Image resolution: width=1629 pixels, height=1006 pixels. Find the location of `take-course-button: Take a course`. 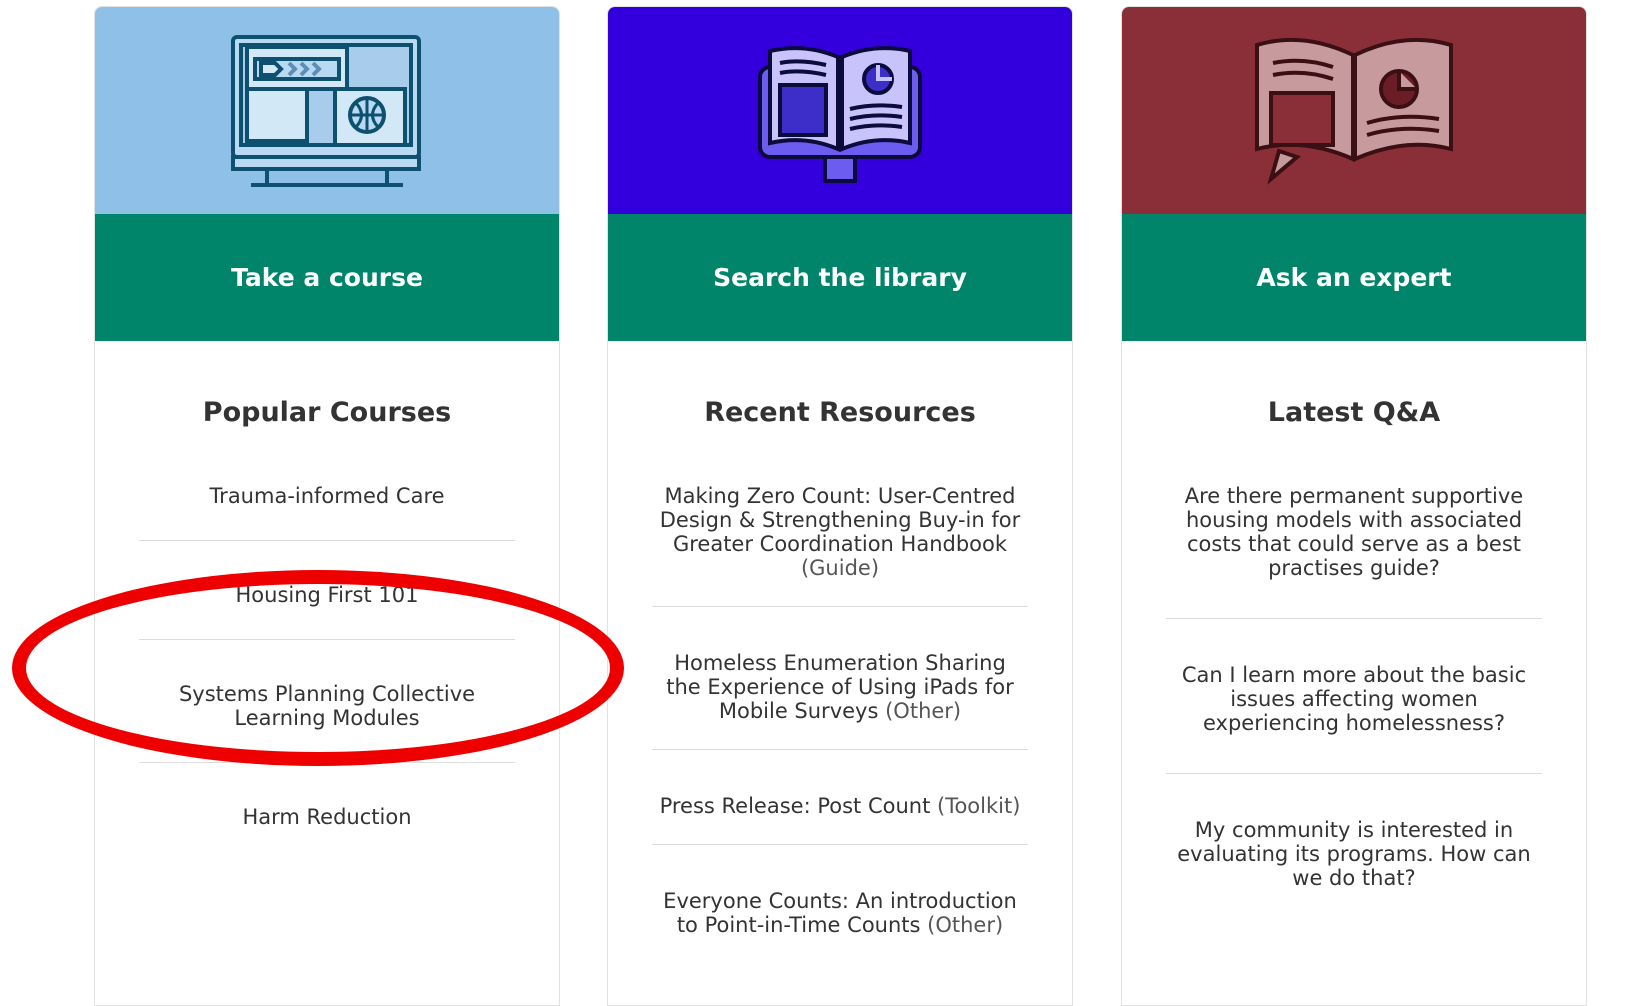

take-course-button: Take a course is located at coordinates (327, 277).